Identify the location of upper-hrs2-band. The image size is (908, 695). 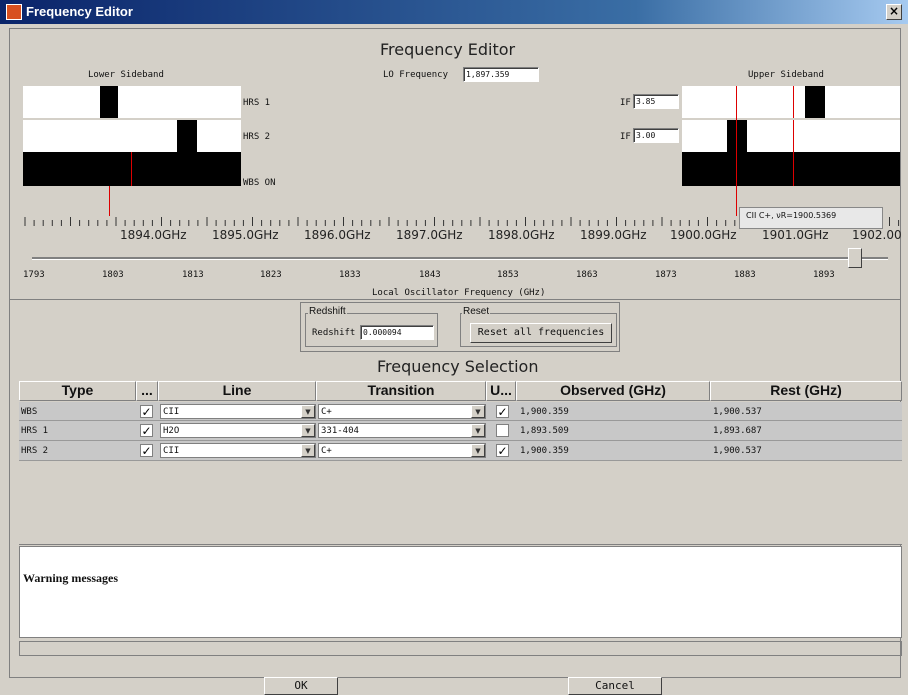
(737, 136).